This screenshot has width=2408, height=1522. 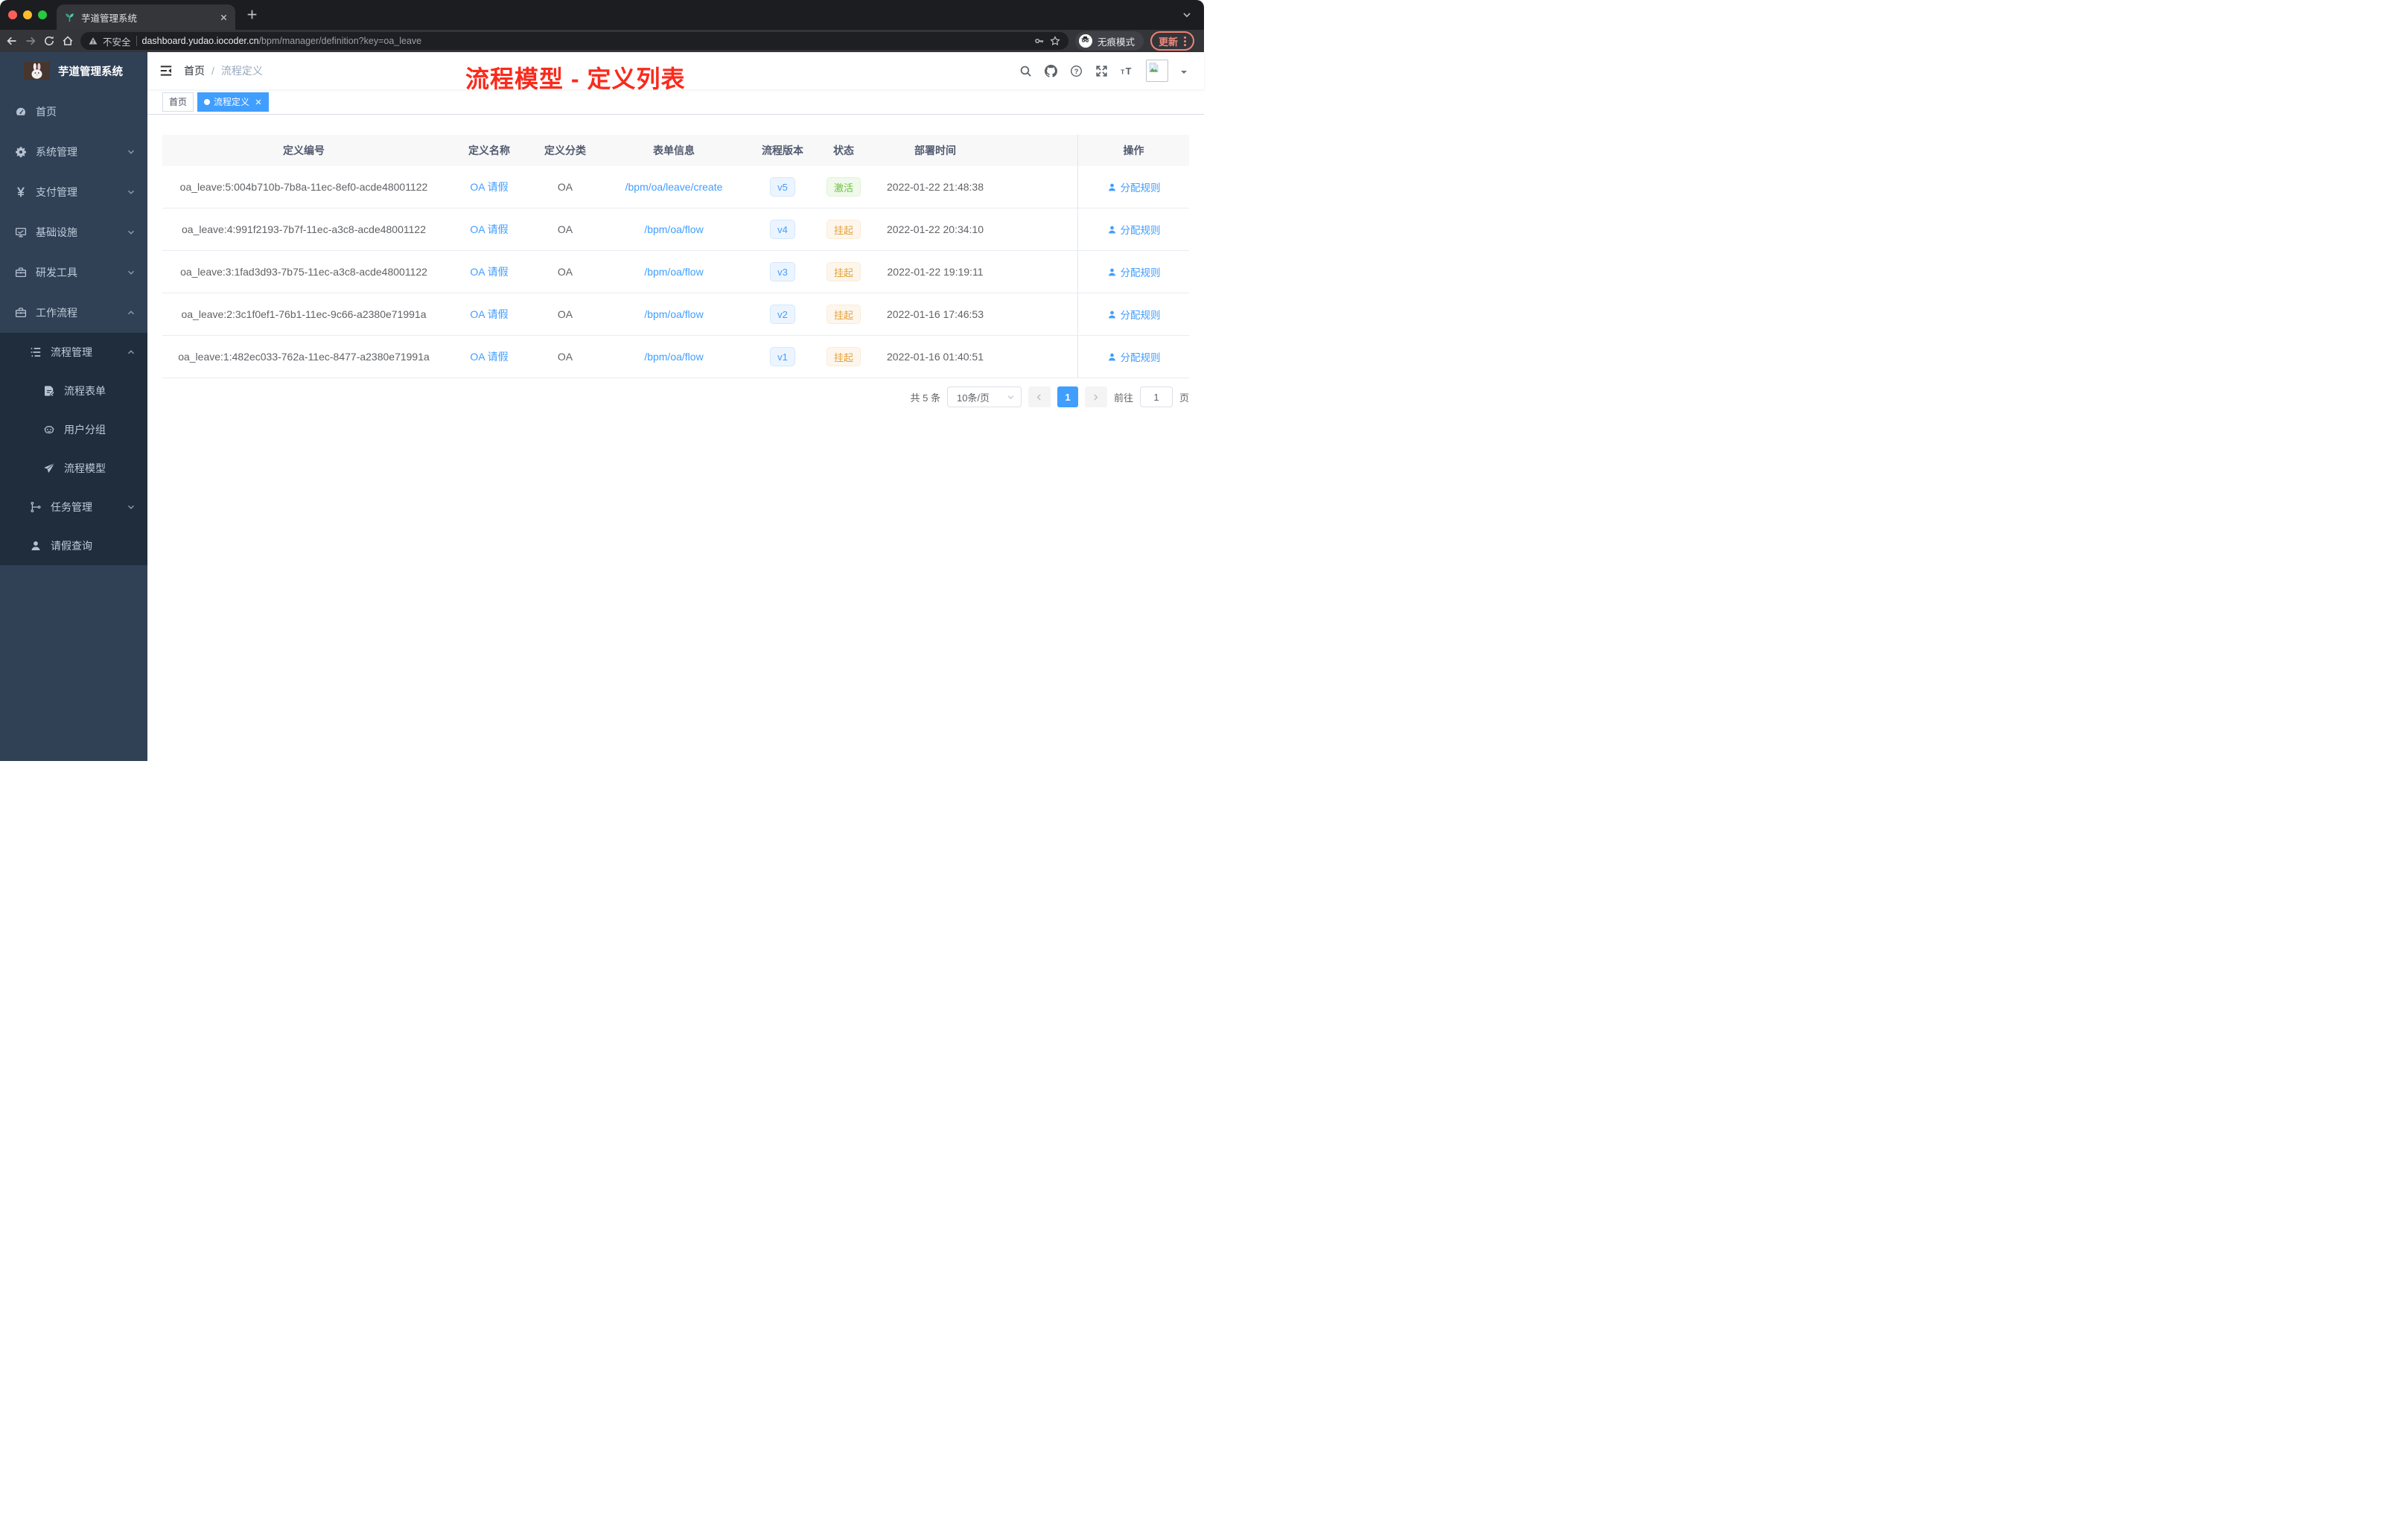 What do you see at coordinates (1184, 398) in the screenshot?
I see `page-unit-label: 页` at bounding box center [1184, 398].